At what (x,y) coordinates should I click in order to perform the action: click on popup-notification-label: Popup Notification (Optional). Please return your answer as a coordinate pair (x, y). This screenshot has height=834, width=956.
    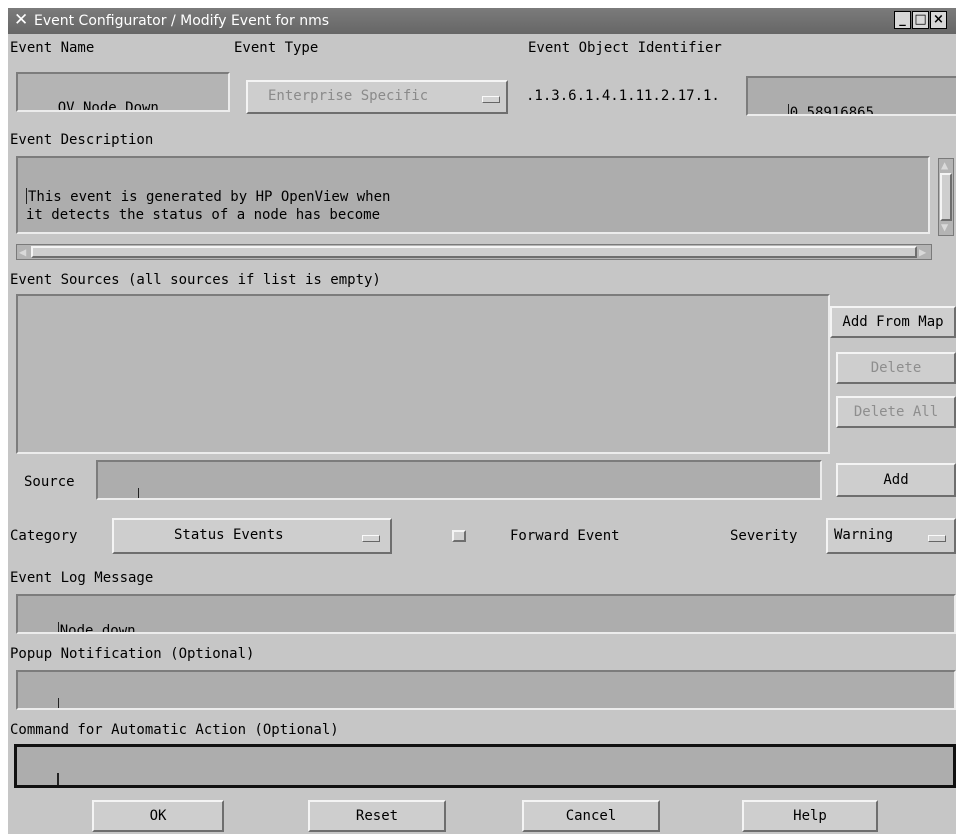
    Looking at the image, I should click on (132, 654).